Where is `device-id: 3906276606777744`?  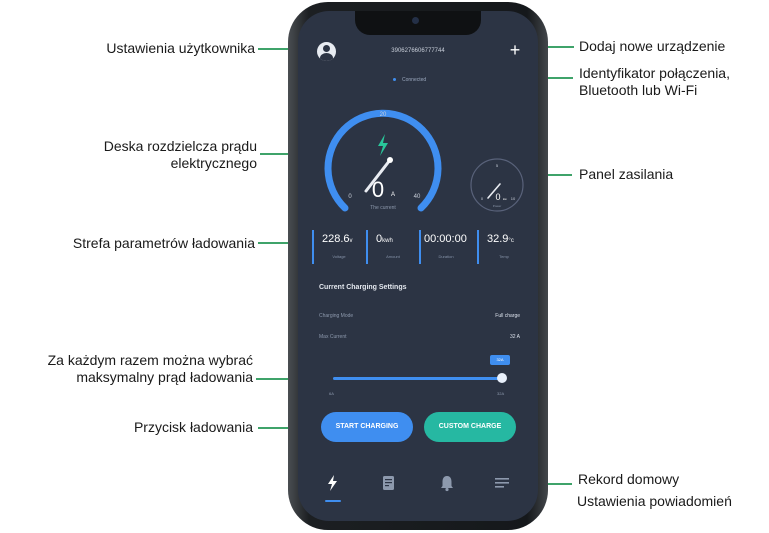 device-id: 3906276606777744 is located at coordinates (418, 51).